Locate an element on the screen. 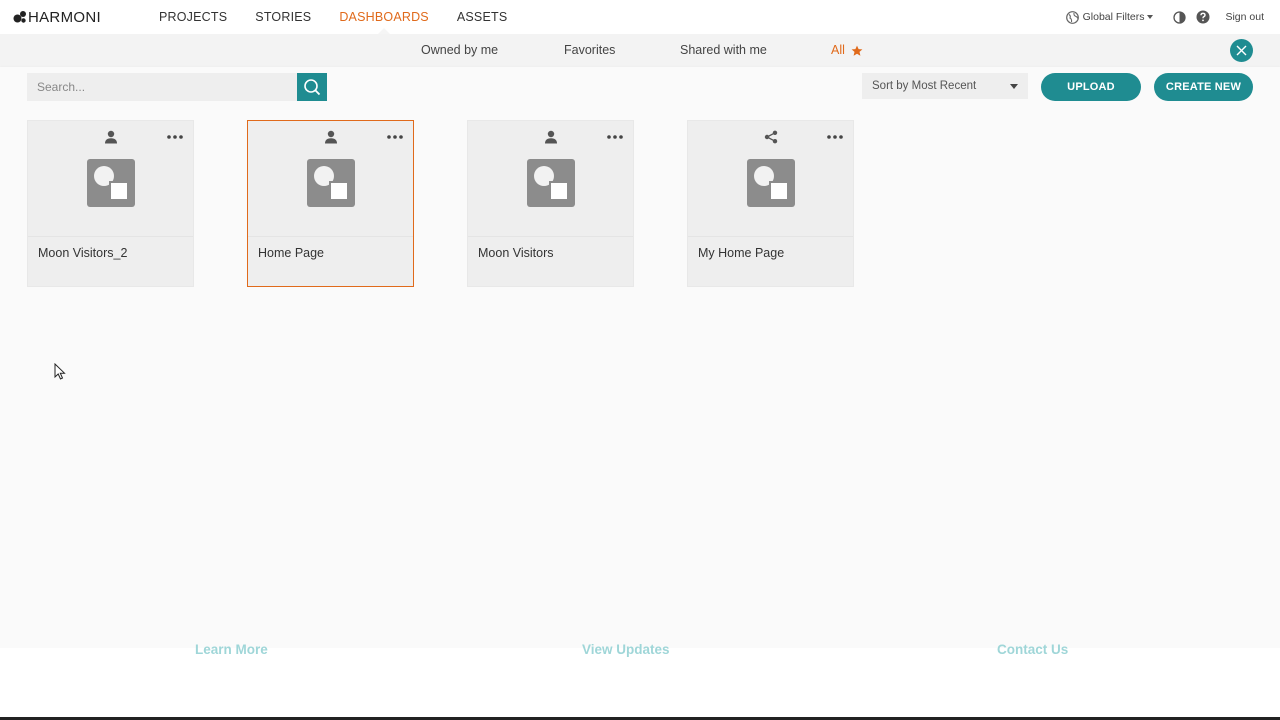  card-title: Home Page is located at coordinates (291, 253).